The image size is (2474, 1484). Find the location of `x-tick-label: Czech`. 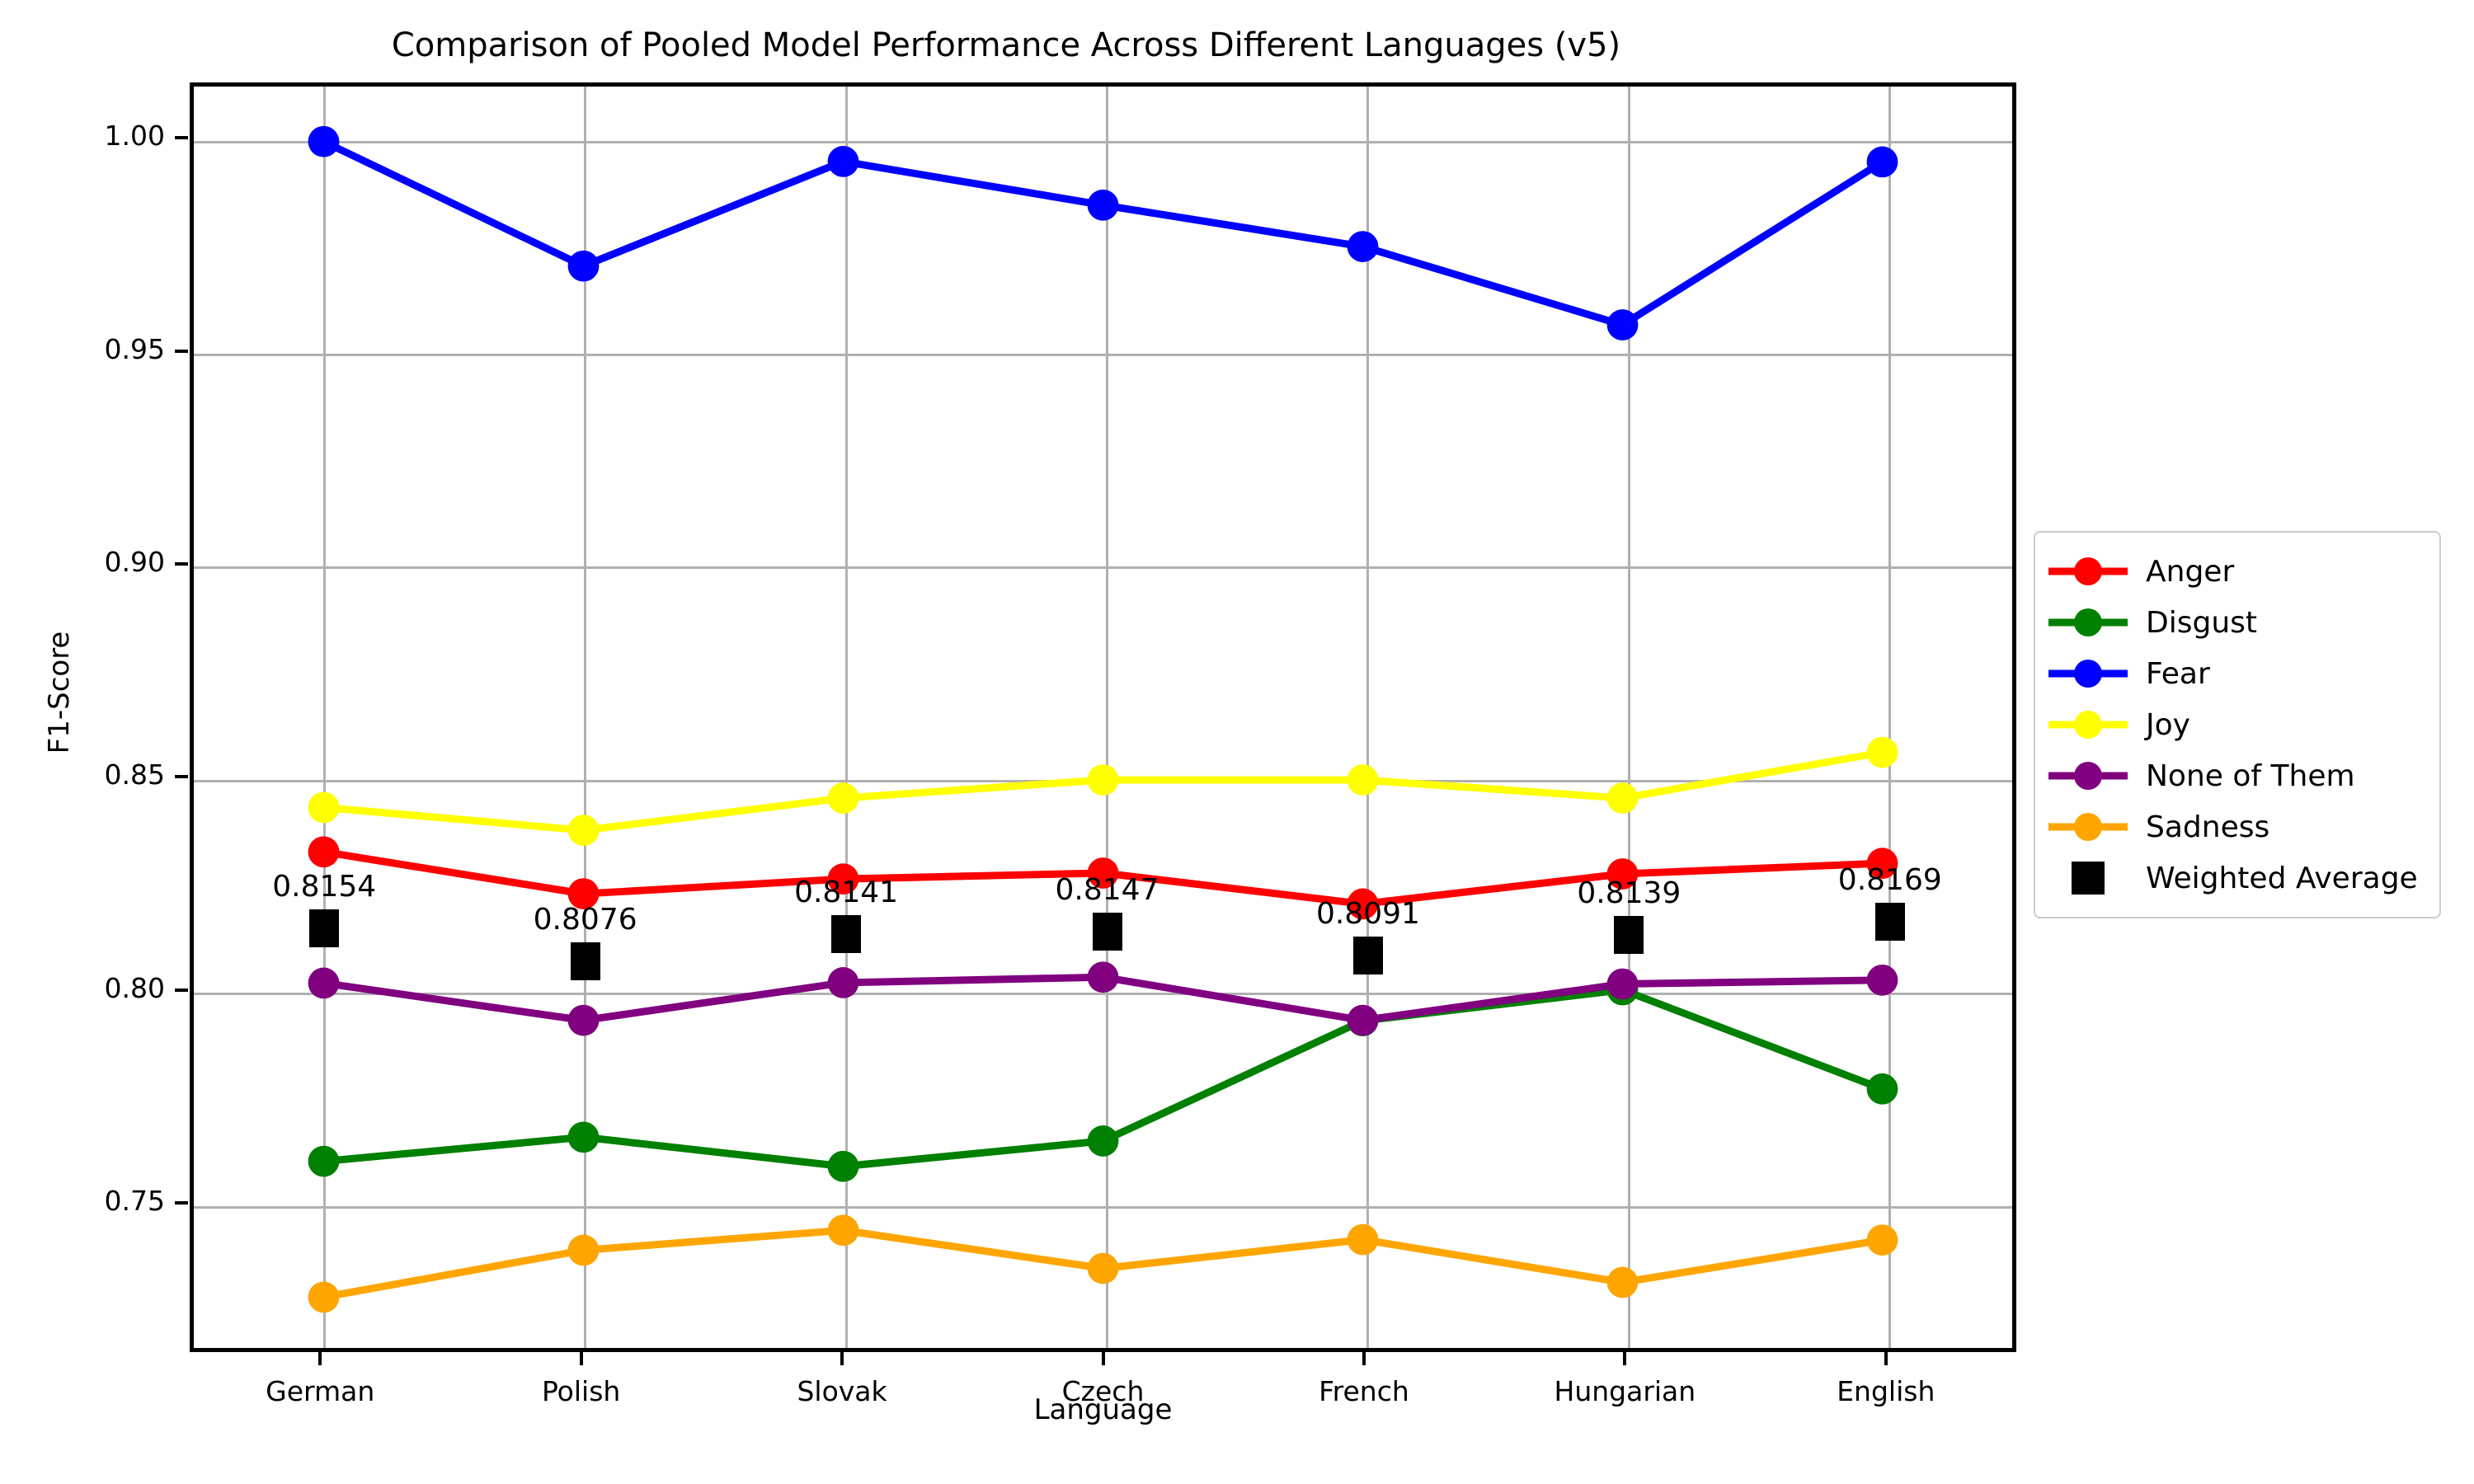

x-tick-label: Czech is located at coordinates (1103, 1391).